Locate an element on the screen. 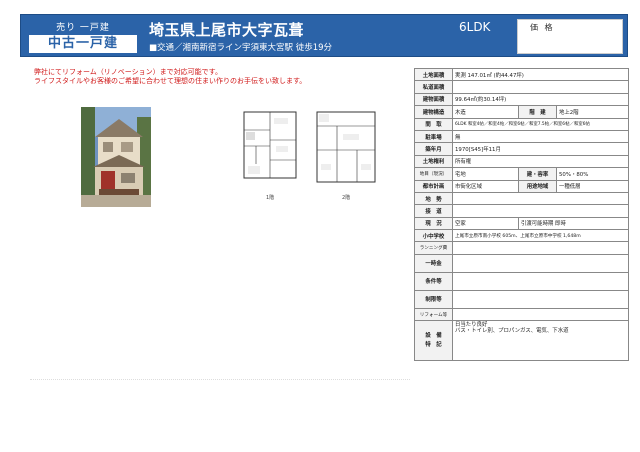  value-zoning: 一種低層 is located at coordinates (592, 186).